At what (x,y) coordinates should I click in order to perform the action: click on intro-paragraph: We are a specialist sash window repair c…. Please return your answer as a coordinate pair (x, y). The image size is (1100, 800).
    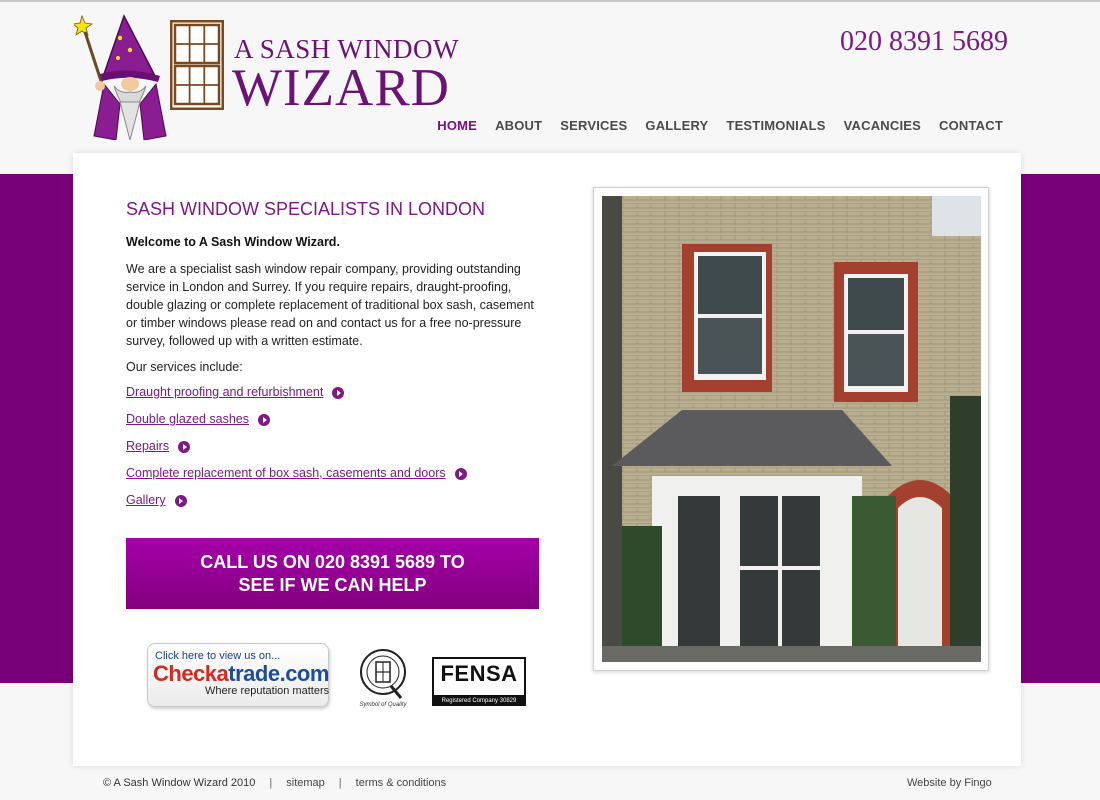
    Looking at the image, I should click on (330, 305).